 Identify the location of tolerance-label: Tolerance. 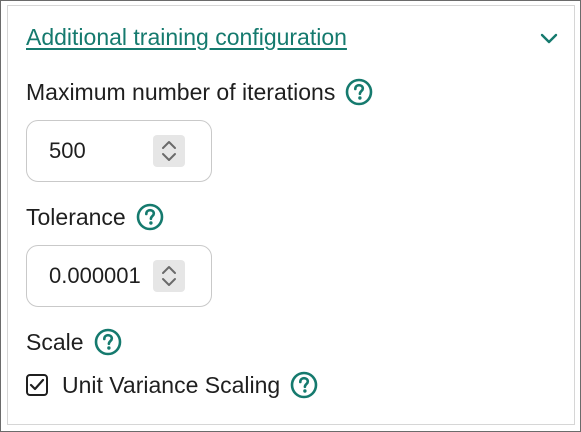
(76, 216).